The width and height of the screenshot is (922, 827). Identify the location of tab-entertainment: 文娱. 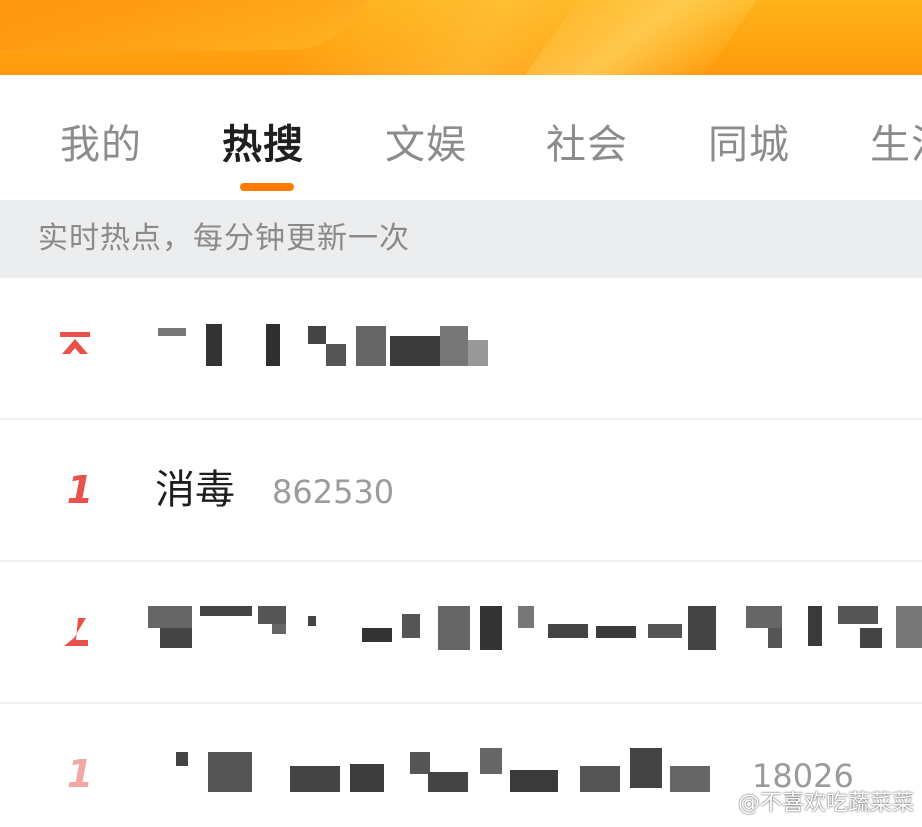
(426, 145).